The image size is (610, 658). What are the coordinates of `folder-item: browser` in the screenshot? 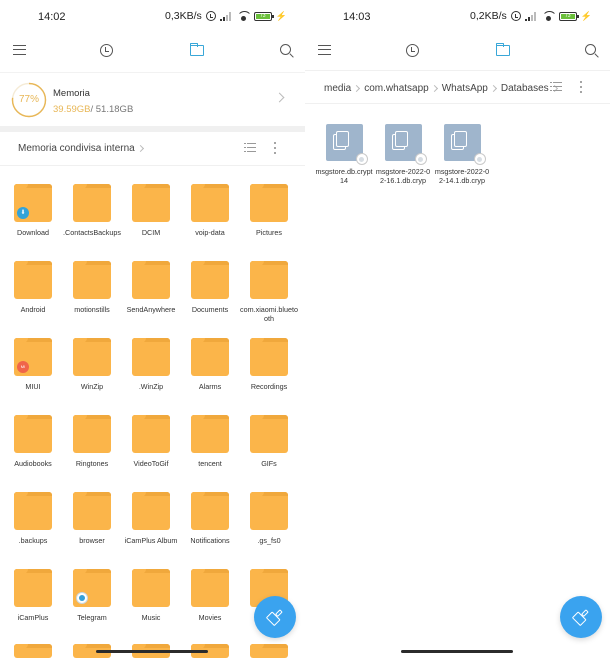 It's located at (92, 518).